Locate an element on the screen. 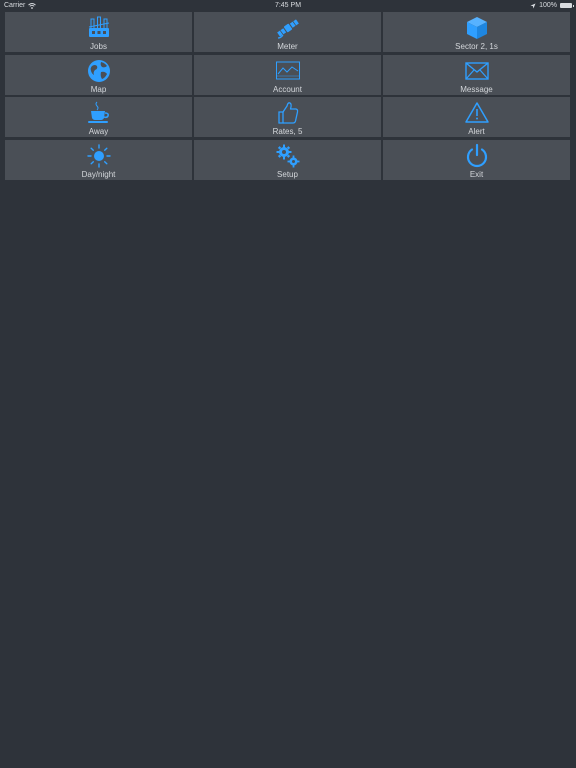 The width and height of the screenshot is (576, 768). tile-label-setup: Setup is located at coordinates (287, 174).